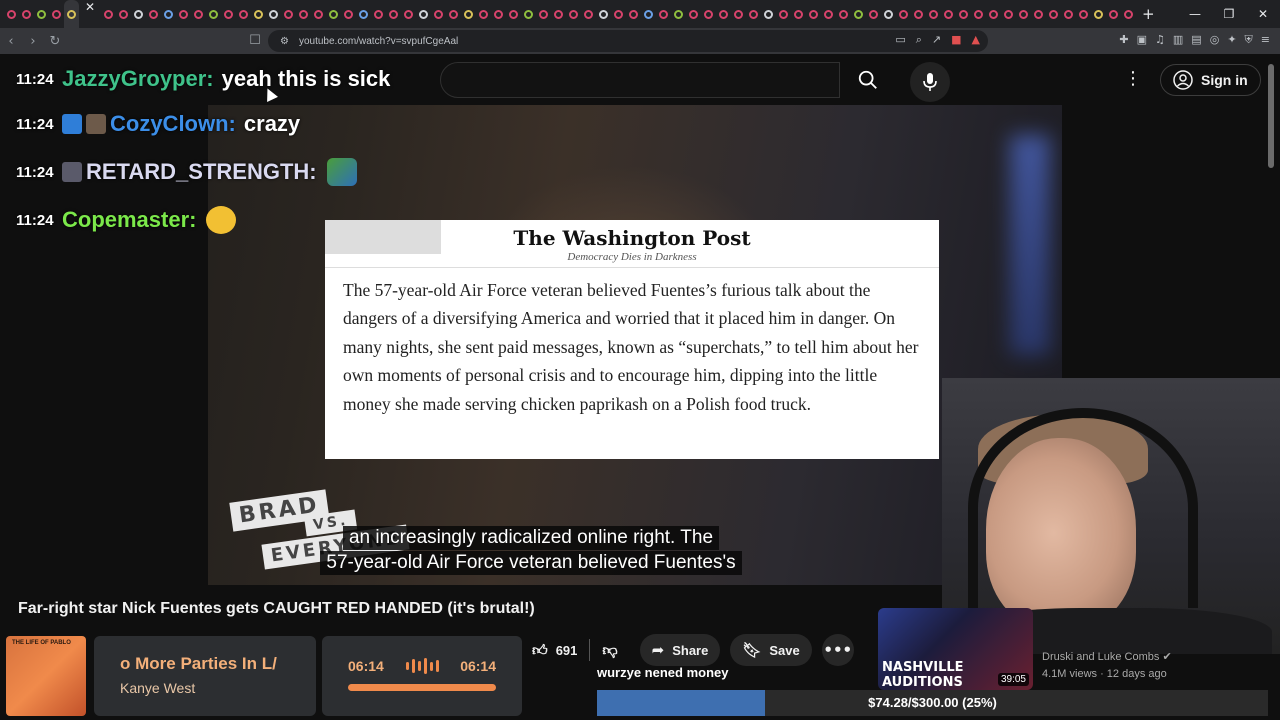 The image size is (1280, 720). What do you see at coordinates (1142, 40) in the screenshot?
I see `tab-search-icon: ▣` at bounding box center [1142, 40].